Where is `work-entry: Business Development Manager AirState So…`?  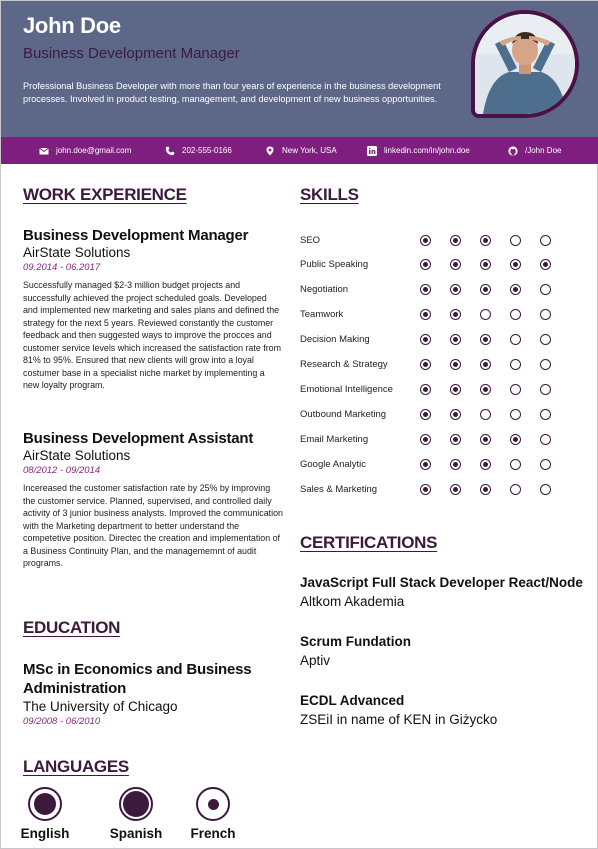 work-entry: Business Development Manager AirState So… is located at coordinates (153, 309).